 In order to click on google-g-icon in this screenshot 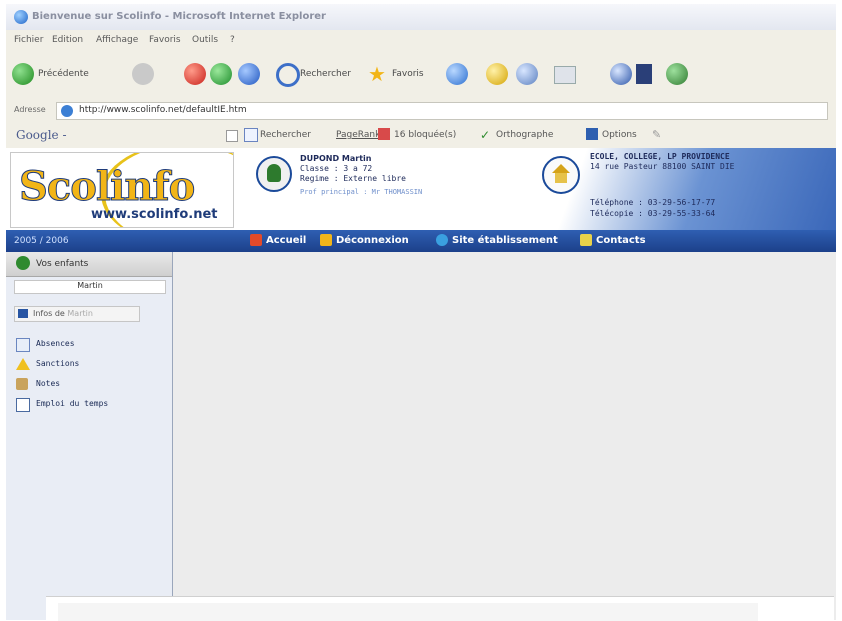, I will do `click(251, 135)`.